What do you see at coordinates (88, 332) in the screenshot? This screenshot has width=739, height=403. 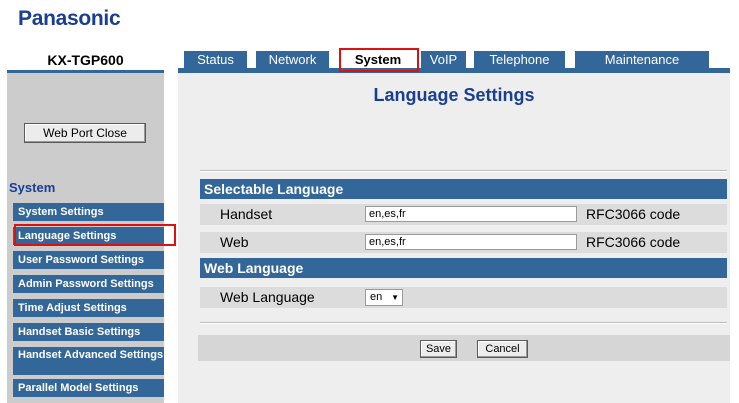 I see `sidebar-item-handset-basic-settings: Handset Basic Settings` at bounding box center [88, 332].